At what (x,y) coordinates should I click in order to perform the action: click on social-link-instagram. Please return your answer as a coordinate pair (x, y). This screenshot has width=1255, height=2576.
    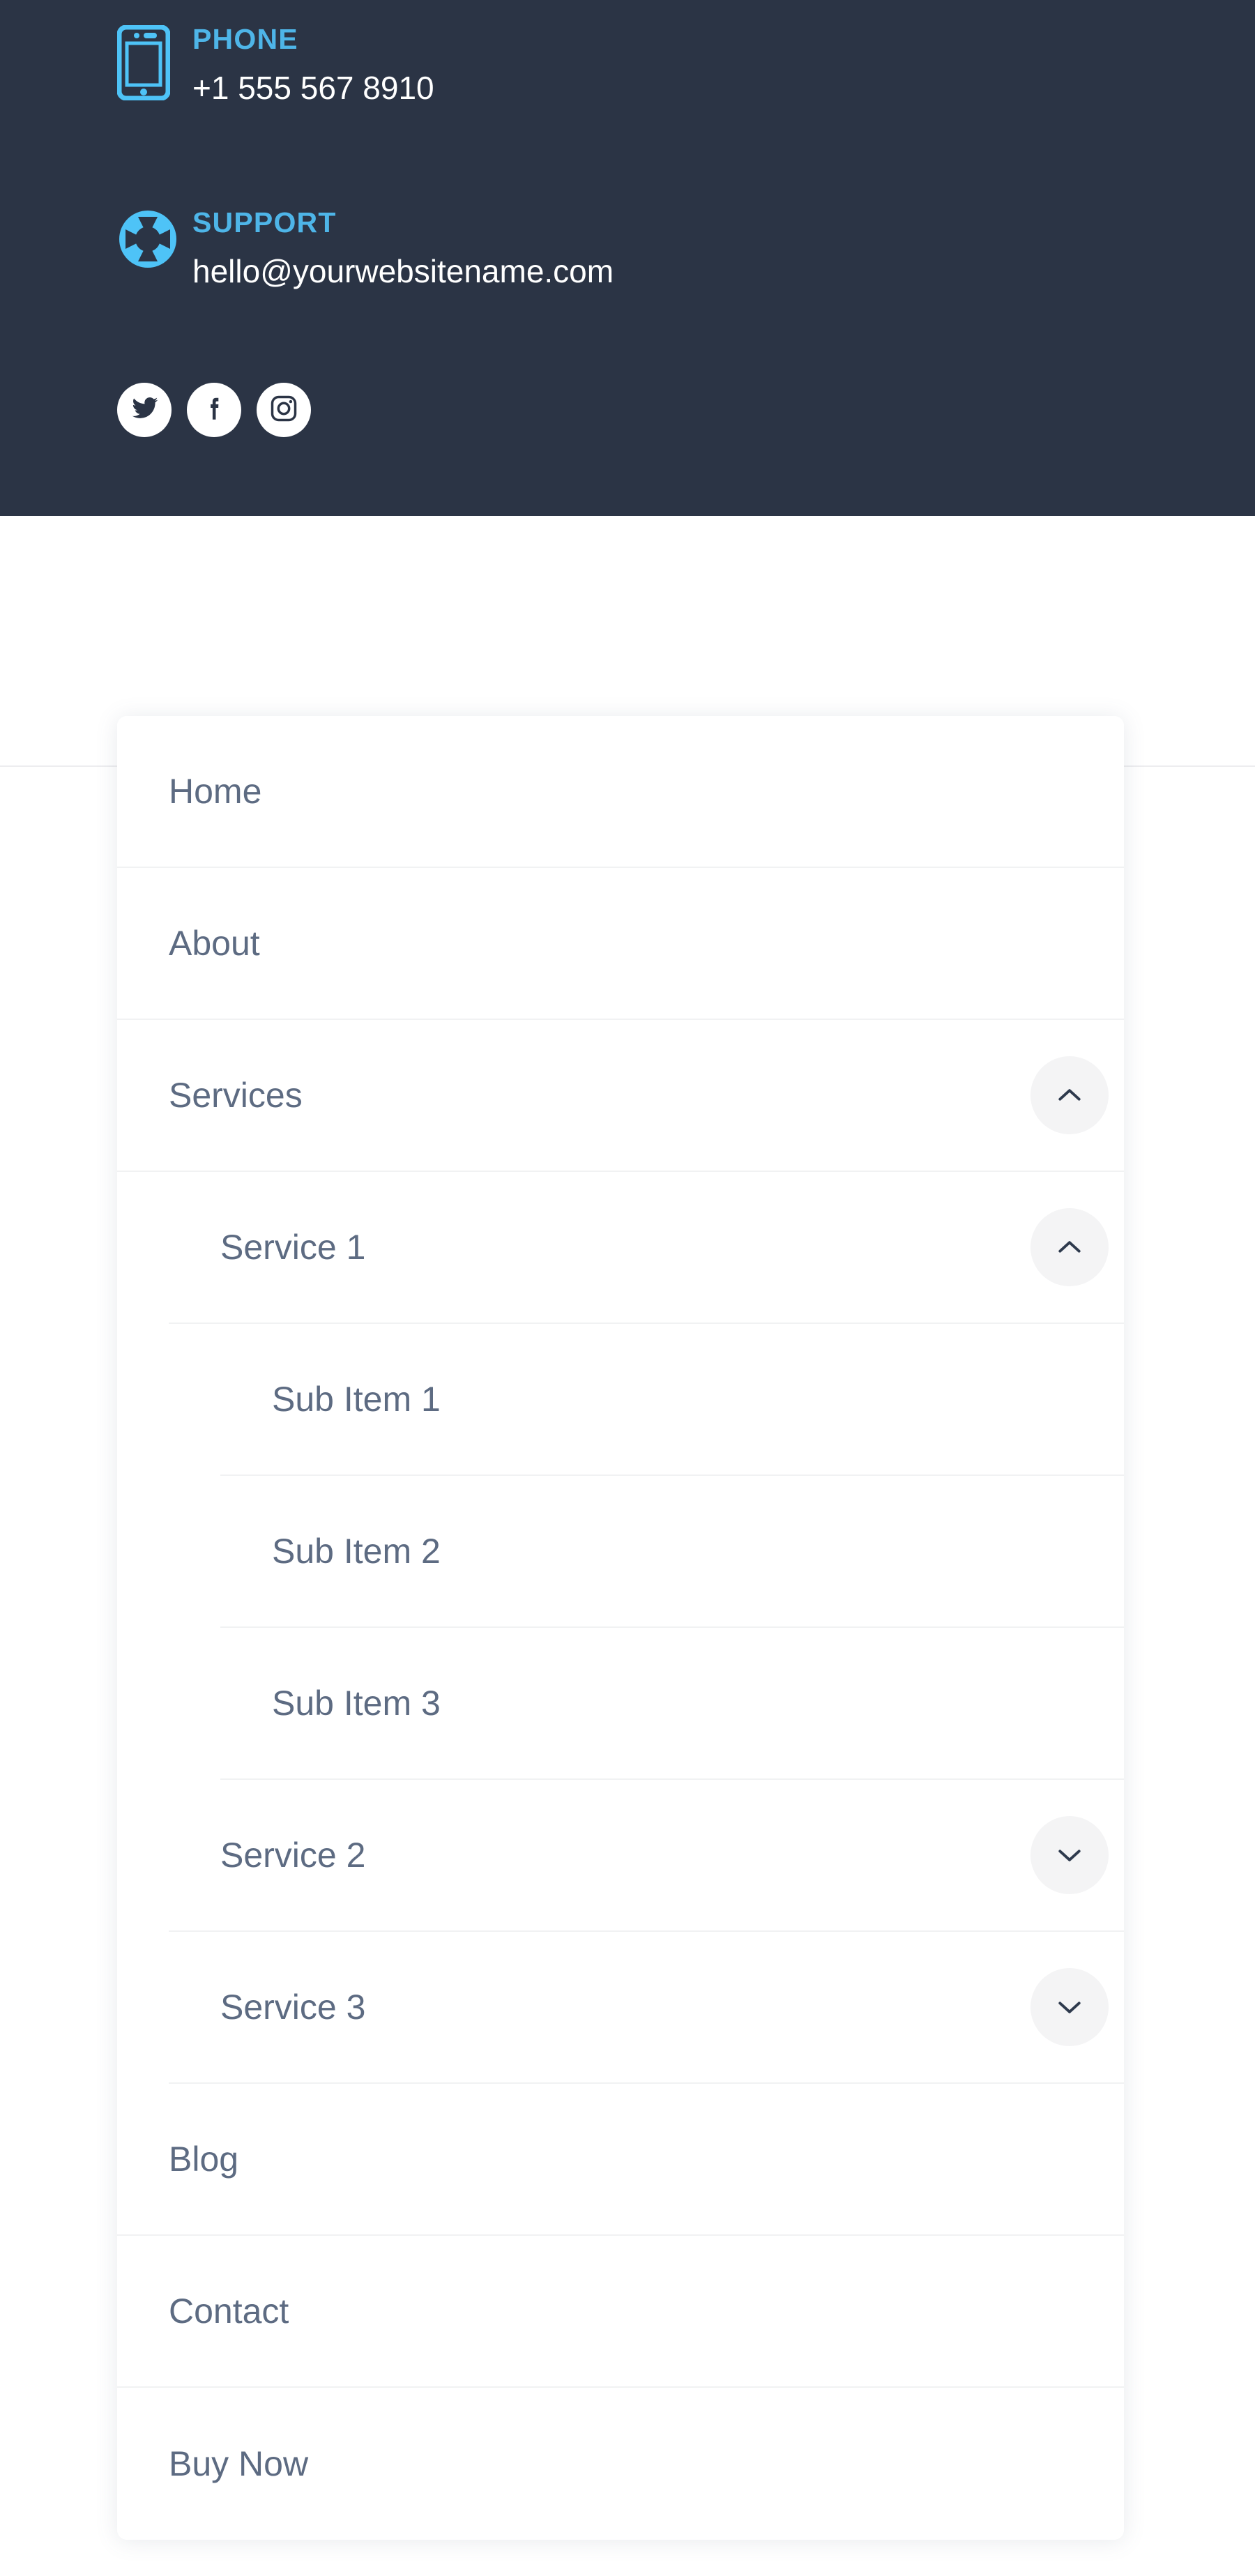
    Looking at the image, I should click on (284, 410).